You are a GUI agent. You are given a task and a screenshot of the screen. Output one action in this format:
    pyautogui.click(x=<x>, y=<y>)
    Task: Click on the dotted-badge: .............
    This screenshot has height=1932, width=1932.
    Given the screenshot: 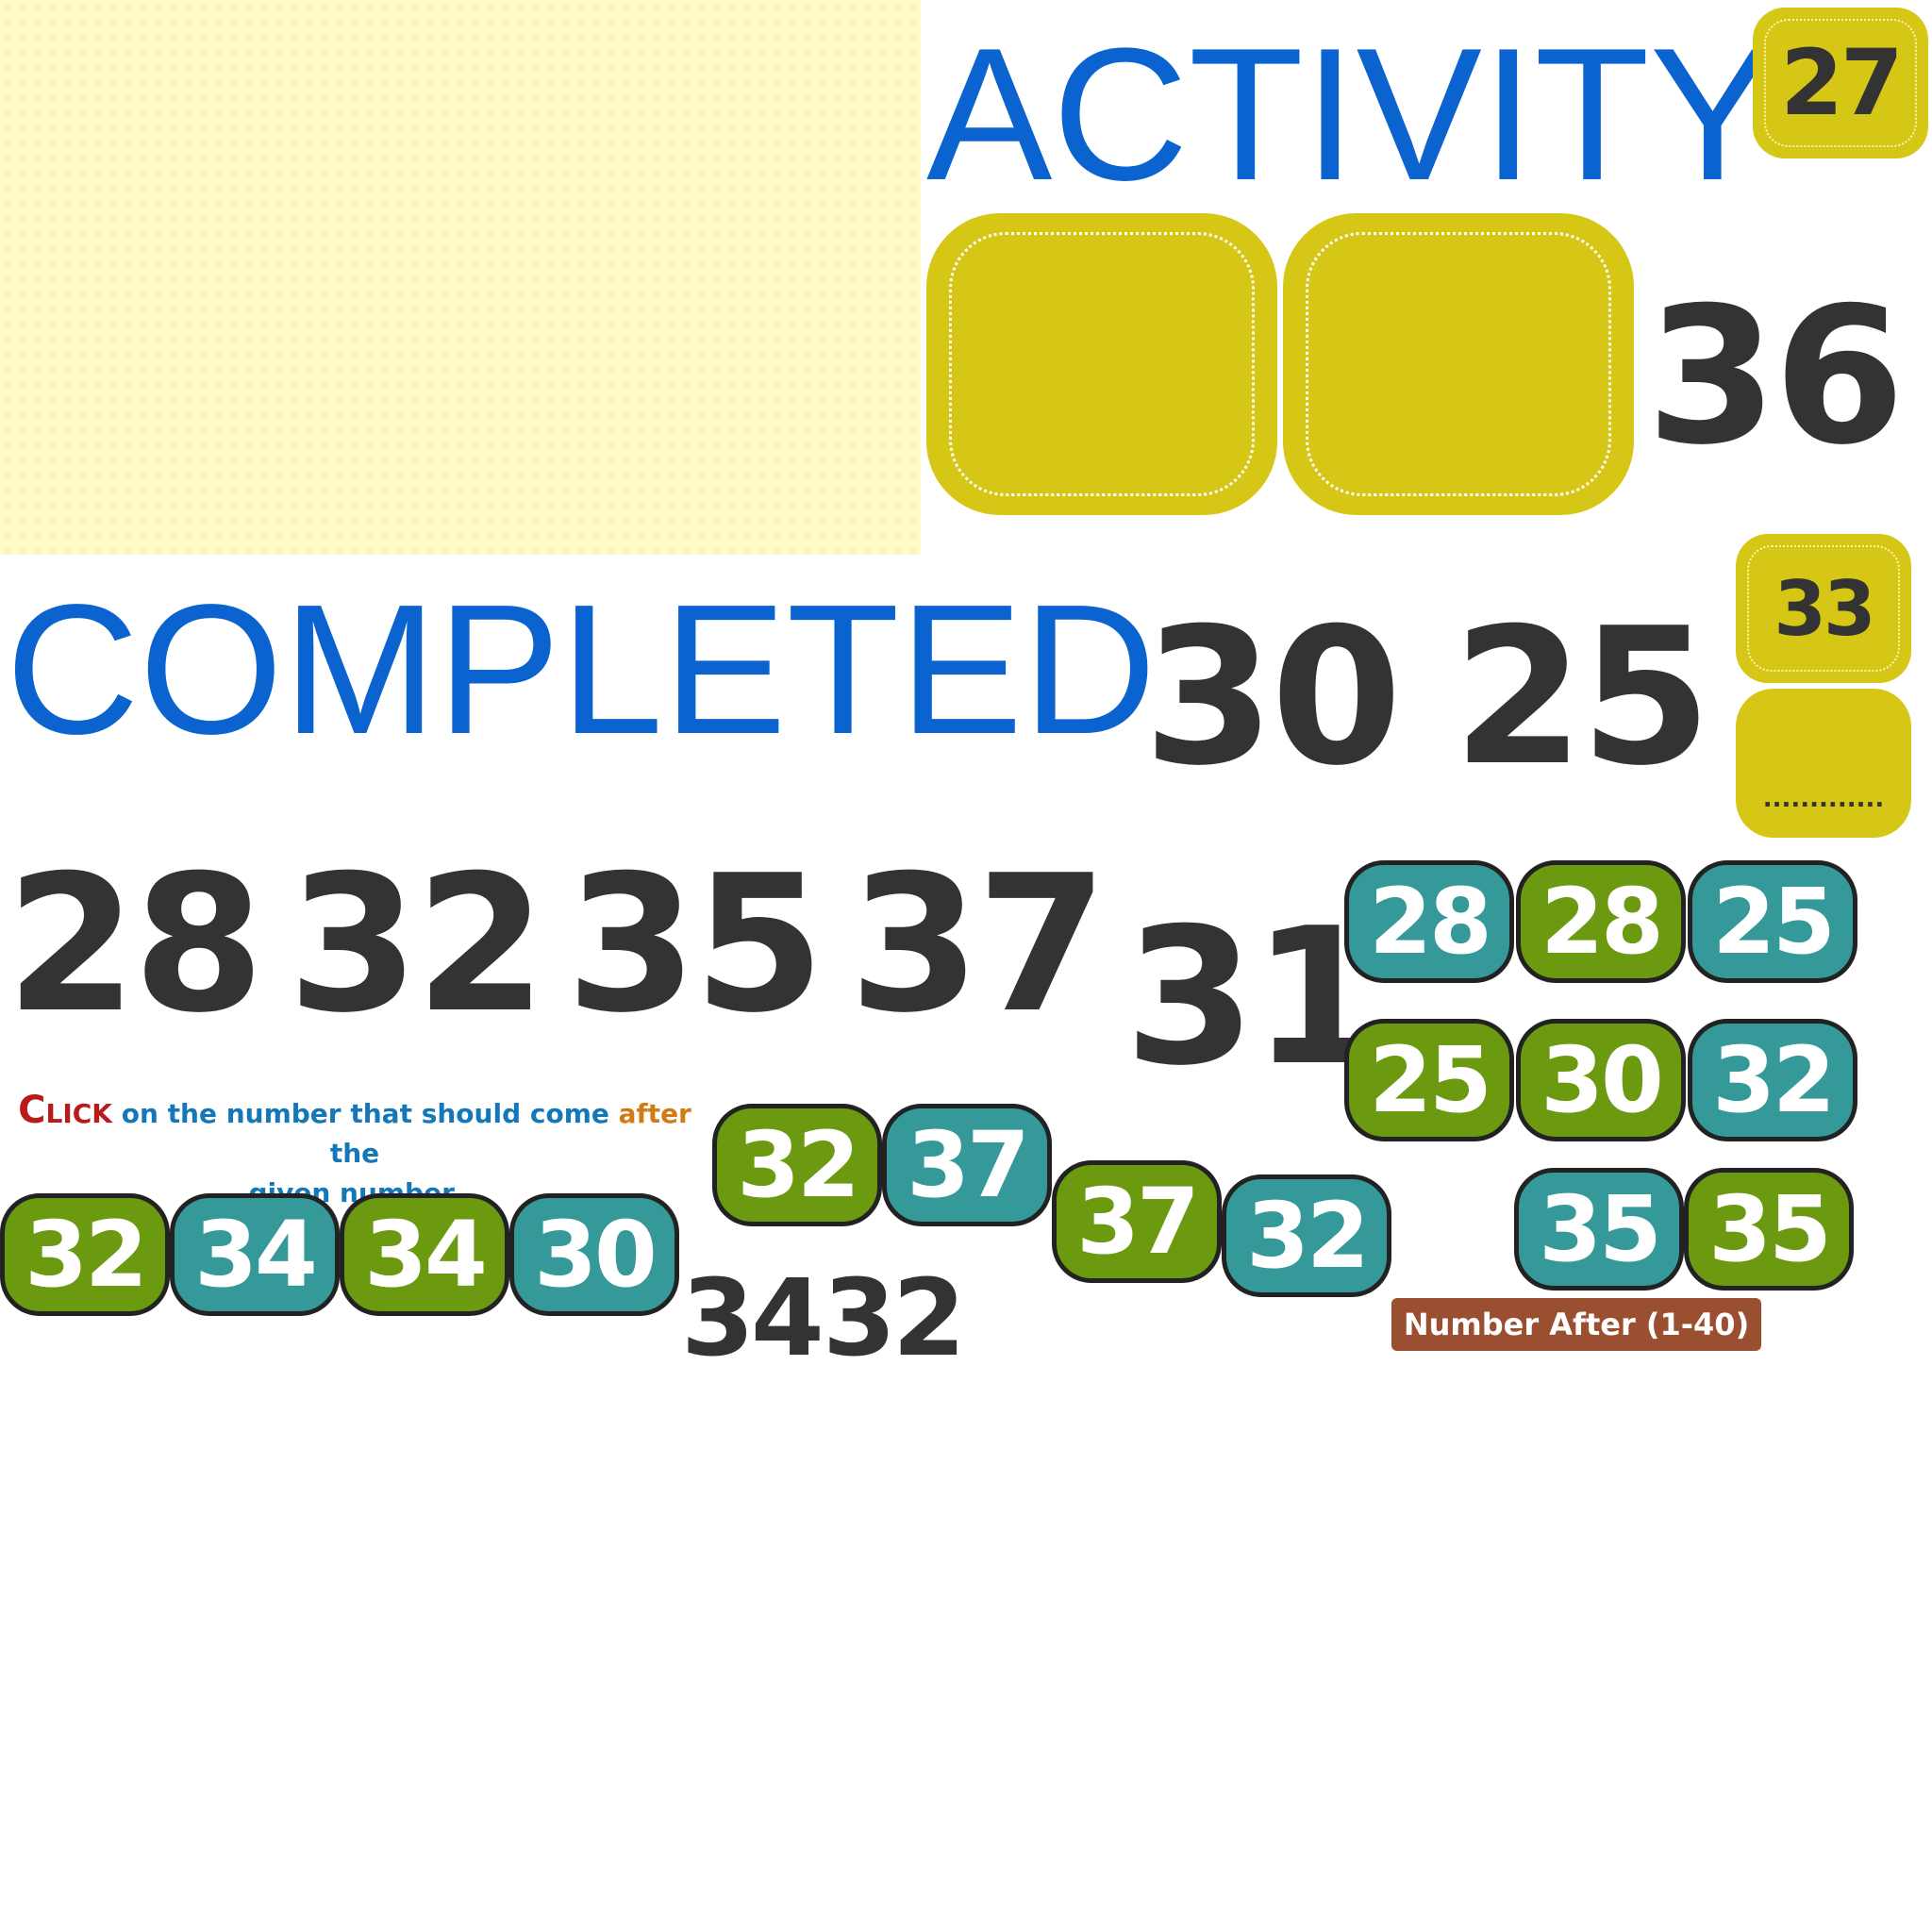 What is the action you would take?
    pyautogui.click(x=1824, y=763)
    